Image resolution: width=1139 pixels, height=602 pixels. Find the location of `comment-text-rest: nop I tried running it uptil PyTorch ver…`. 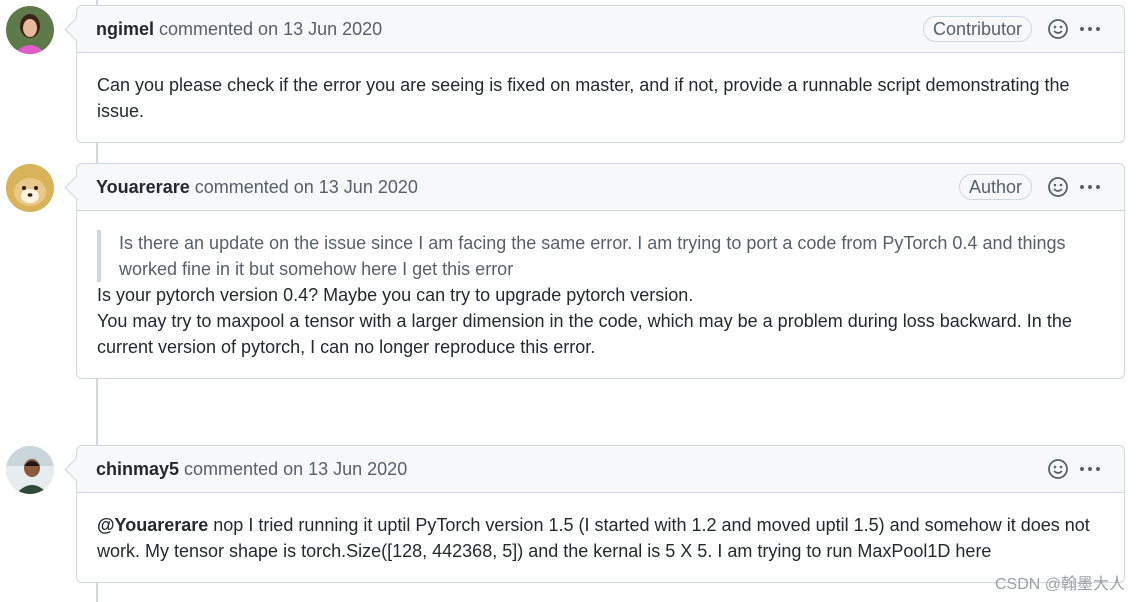

comment-text-rest: nop I tried running it uptil PyTorch ver… is located at coordinates (593, 538).